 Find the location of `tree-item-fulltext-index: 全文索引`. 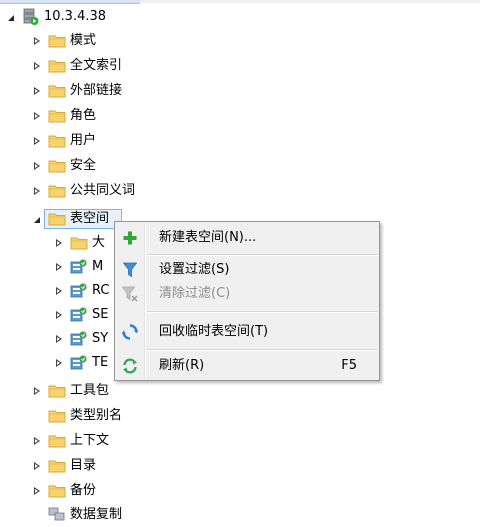

tree-item-fulltext-index: 全文索引 is located at coordinates (76, 66).